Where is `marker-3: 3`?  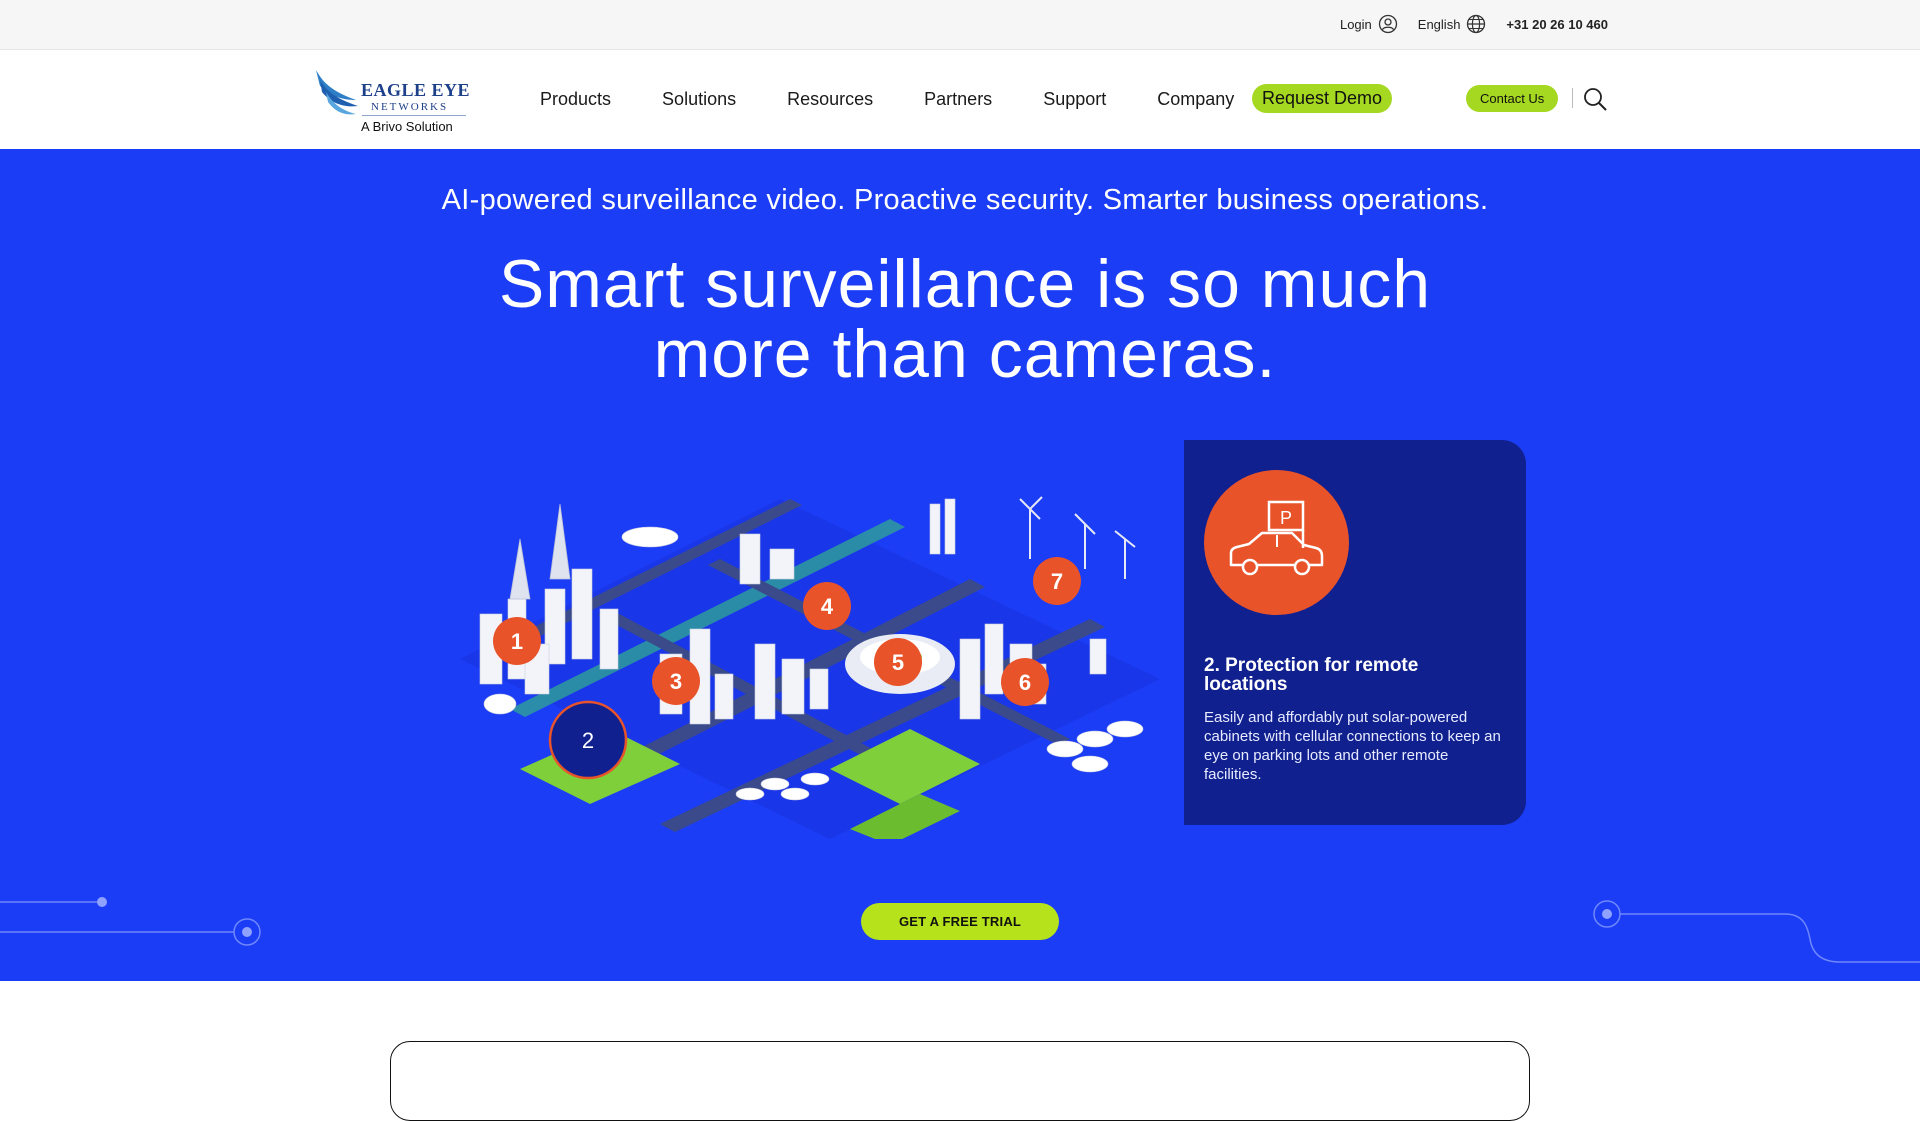
marker-3: 3 is located at coordinates (676, 681).